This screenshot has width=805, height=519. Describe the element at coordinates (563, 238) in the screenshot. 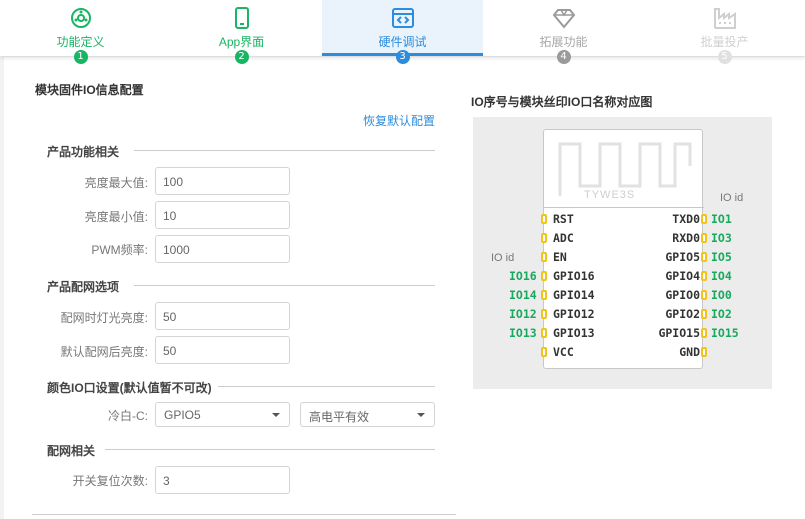

I see `pin-name: ADC` at that location.